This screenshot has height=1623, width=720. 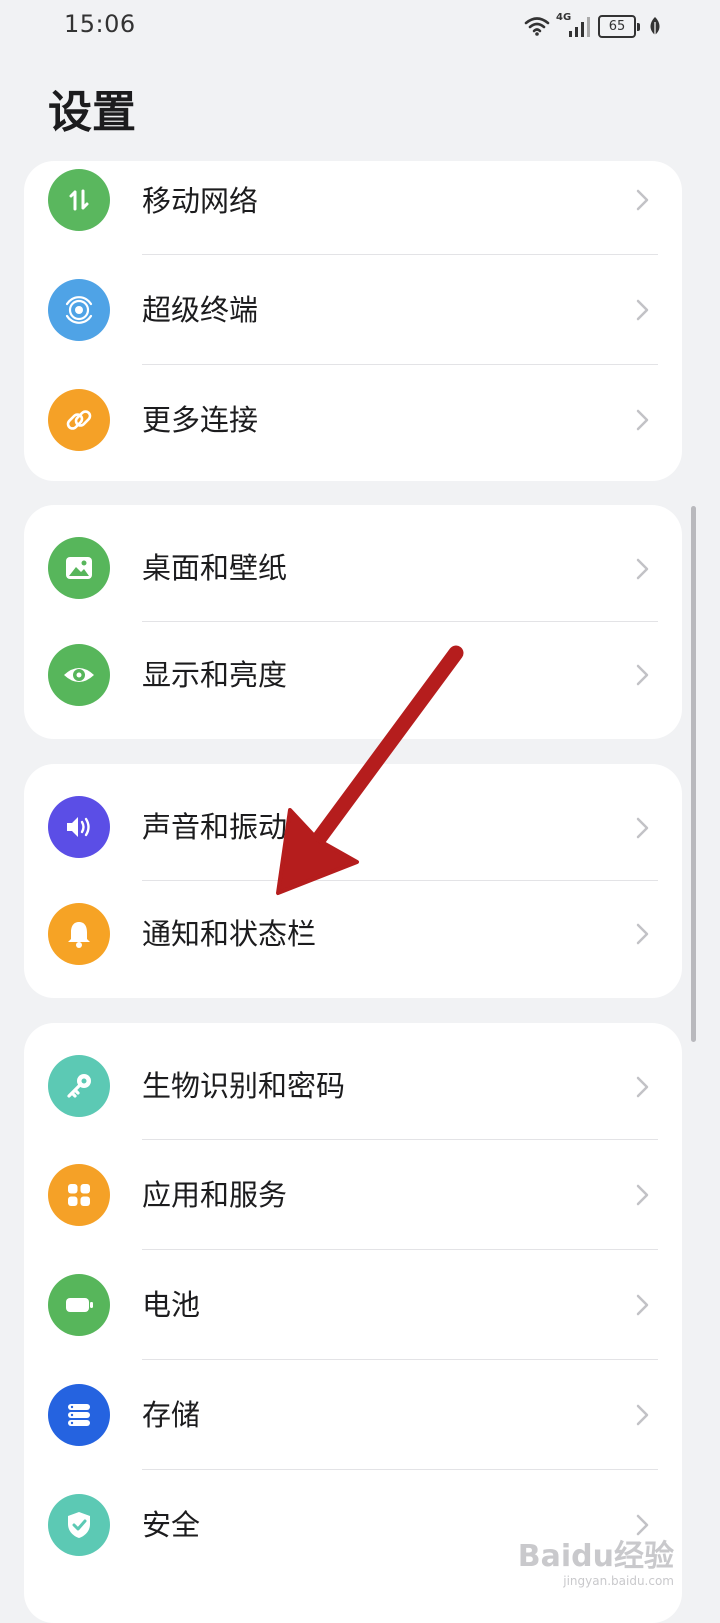 What do you see at coordinates (200, 420) in the screenshot?
I see `settings-item-label: 更多连接` at bounding box center [200, 420].